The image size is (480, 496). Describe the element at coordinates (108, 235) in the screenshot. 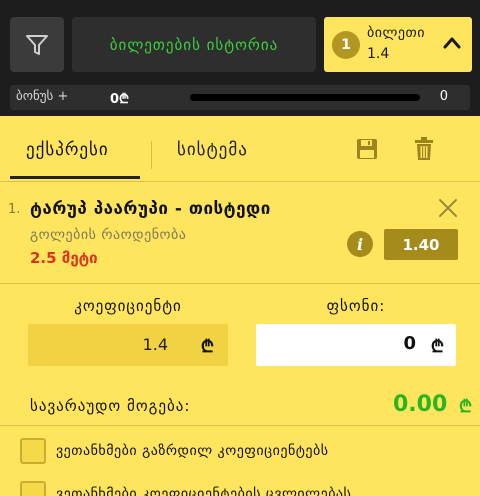

I see `bet-market: გოლების რაოდენობა` at that location.